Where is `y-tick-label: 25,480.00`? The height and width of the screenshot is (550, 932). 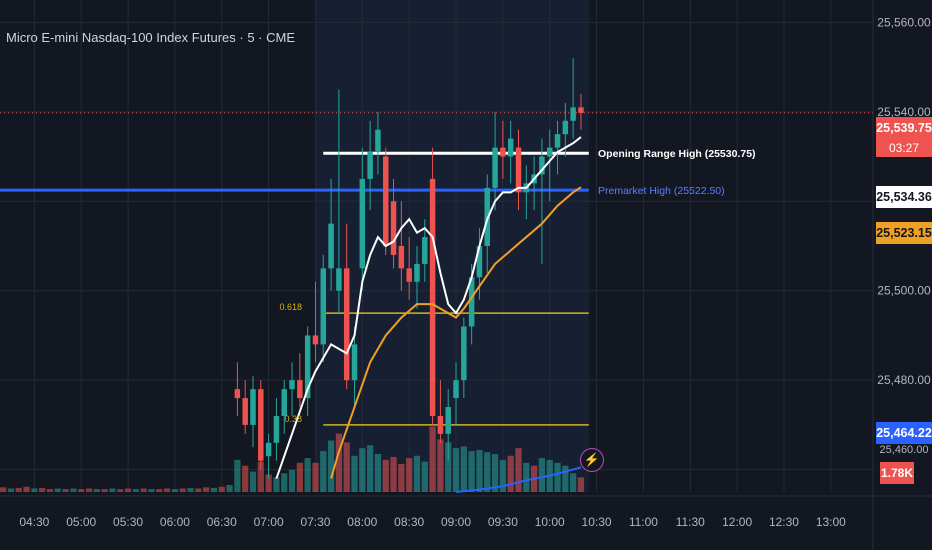 y-tick-label: 25,480.00 is located at coordinates (904, 380).